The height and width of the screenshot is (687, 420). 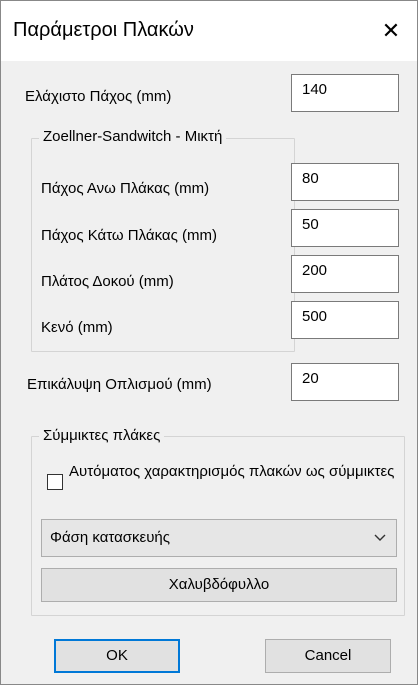 I want to click on beam-width-label: Πλάτος Δοκού (mm), so click(x=107, y=281).